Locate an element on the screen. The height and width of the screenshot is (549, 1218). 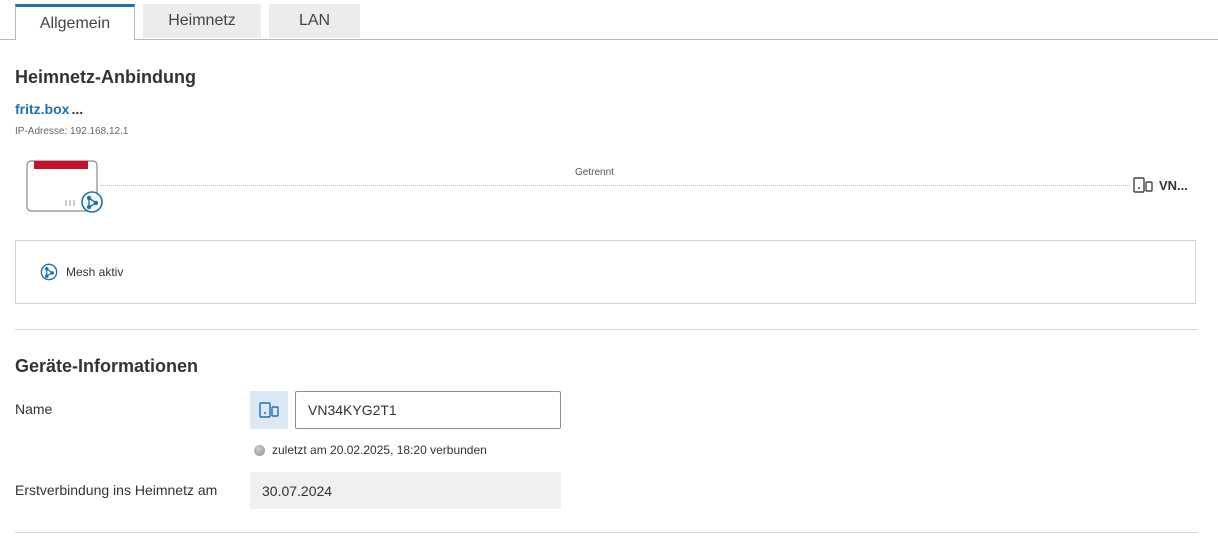
ip-address: IP-Adresse: 192.168.12.1 is located at coordinates (72, 131).